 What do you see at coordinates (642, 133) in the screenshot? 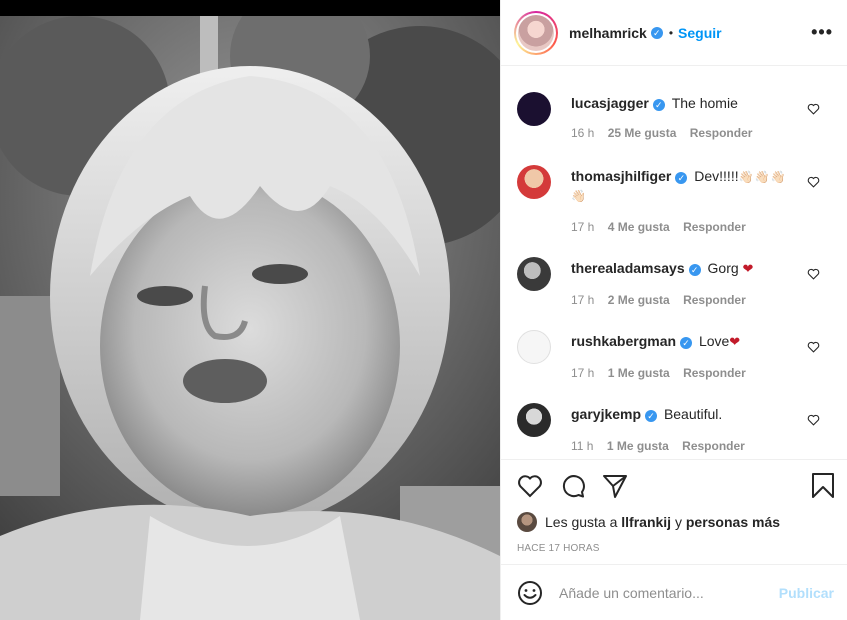
I see `comment-likes: 25 Me gusta` at bounding box center [642, 133].